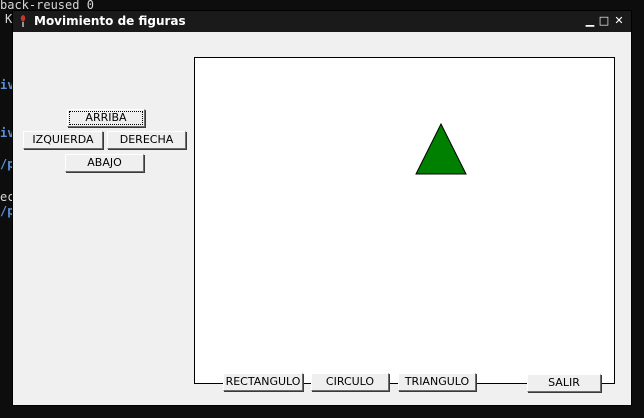 Image resolution: width=644 pixels, height=418 pixels. Describe the element at coordinates (350, 382) in the screenshot. I see `circle-button: CIRCULO` at that location.